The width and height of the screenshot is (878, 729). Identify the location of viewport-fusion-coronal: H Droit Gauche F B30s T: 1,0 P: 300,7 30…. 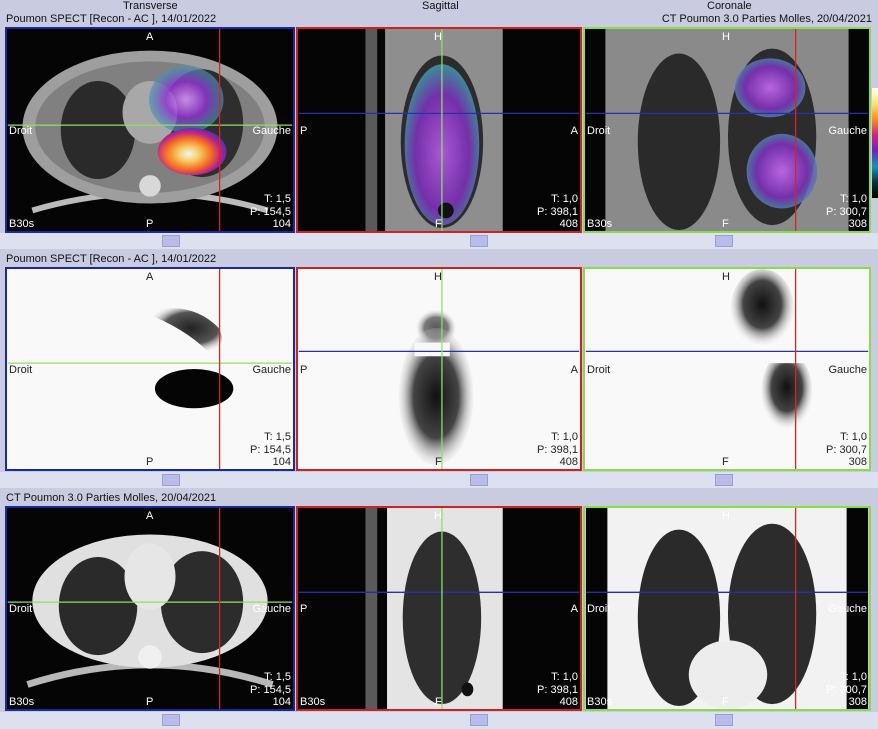
(727, 130).